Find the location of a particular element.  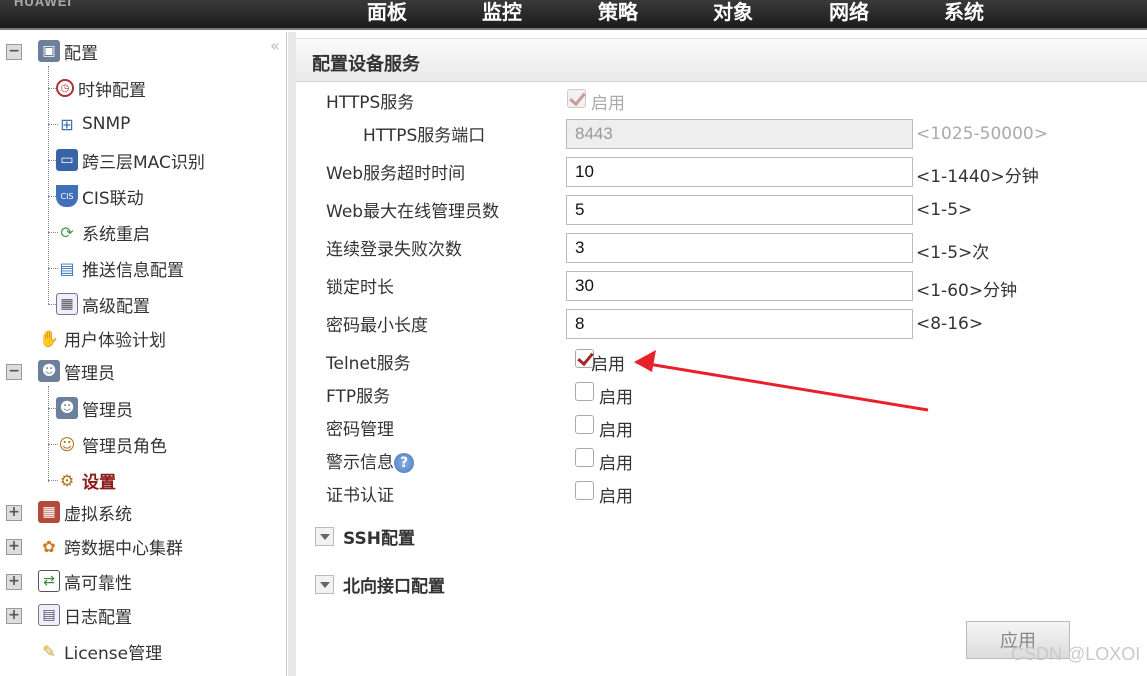

sidebar-item-label: 跨数据中心集群 is located at coordinates (123, 548).